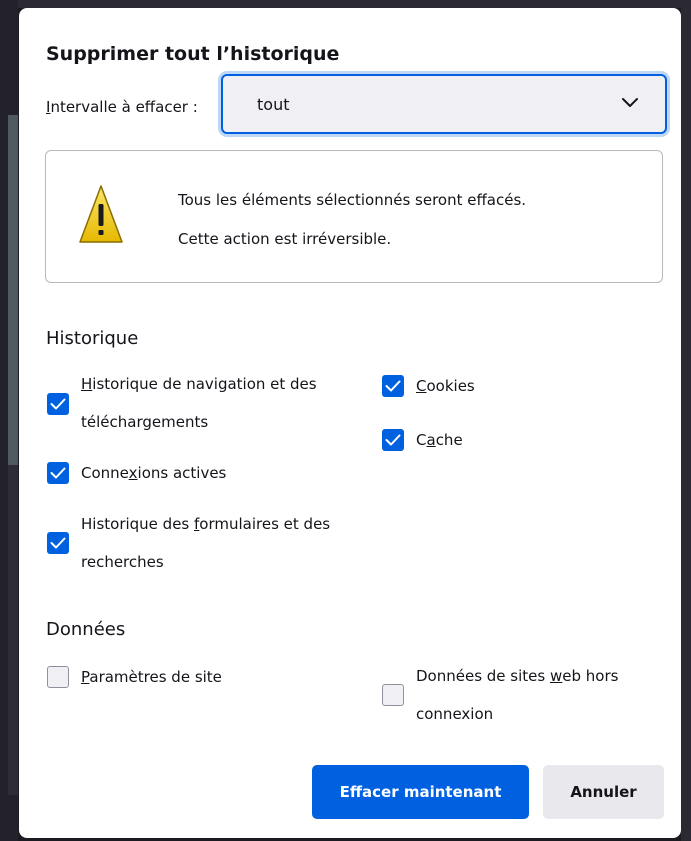 The width and height of the screenshot is (691, 841). What do you see at coordinates (454, 714) in the screenshot?
I see `offline-website-data-label-line2: connexion` at bounding box center [454, 714].